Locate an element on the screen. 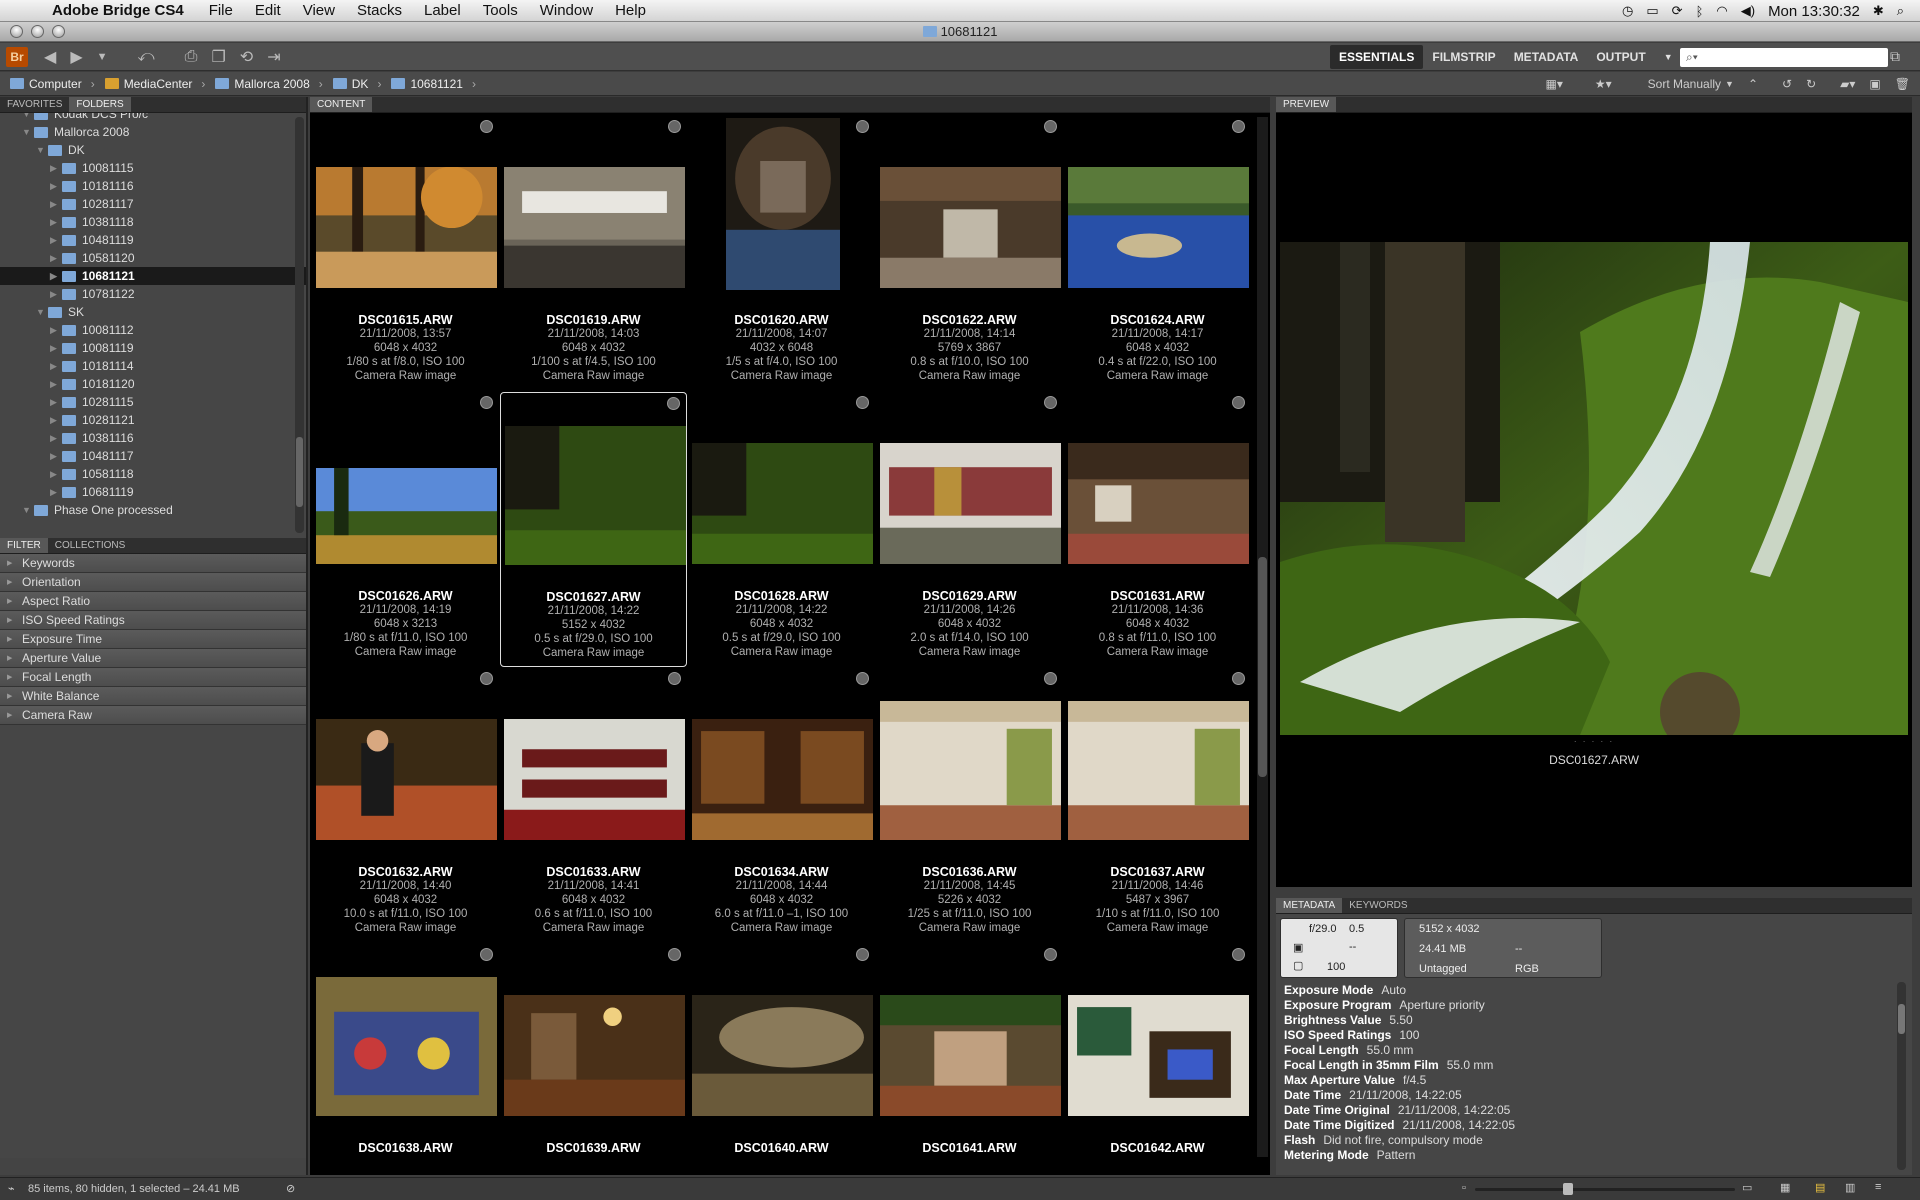  search-input: ⌕▾ is located at coordinates (1784, 57).